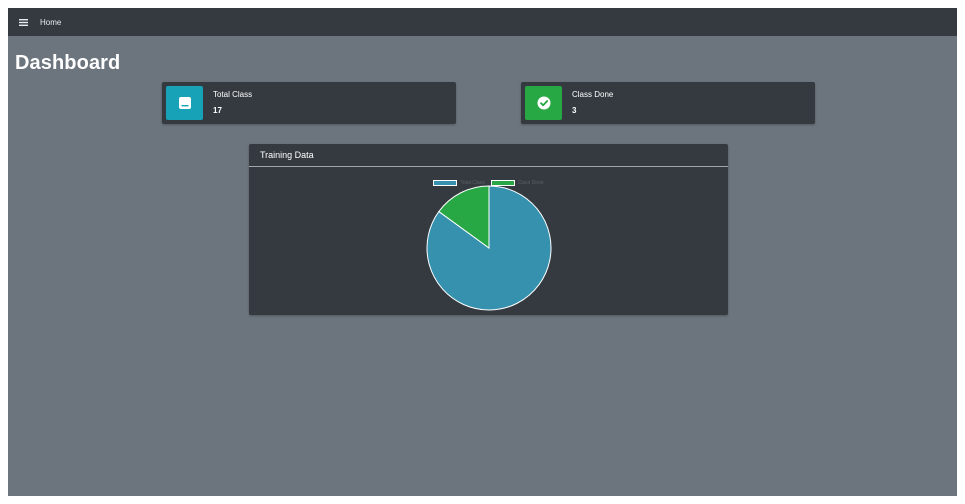  I want to click on pie-chart, so click(489, 248).